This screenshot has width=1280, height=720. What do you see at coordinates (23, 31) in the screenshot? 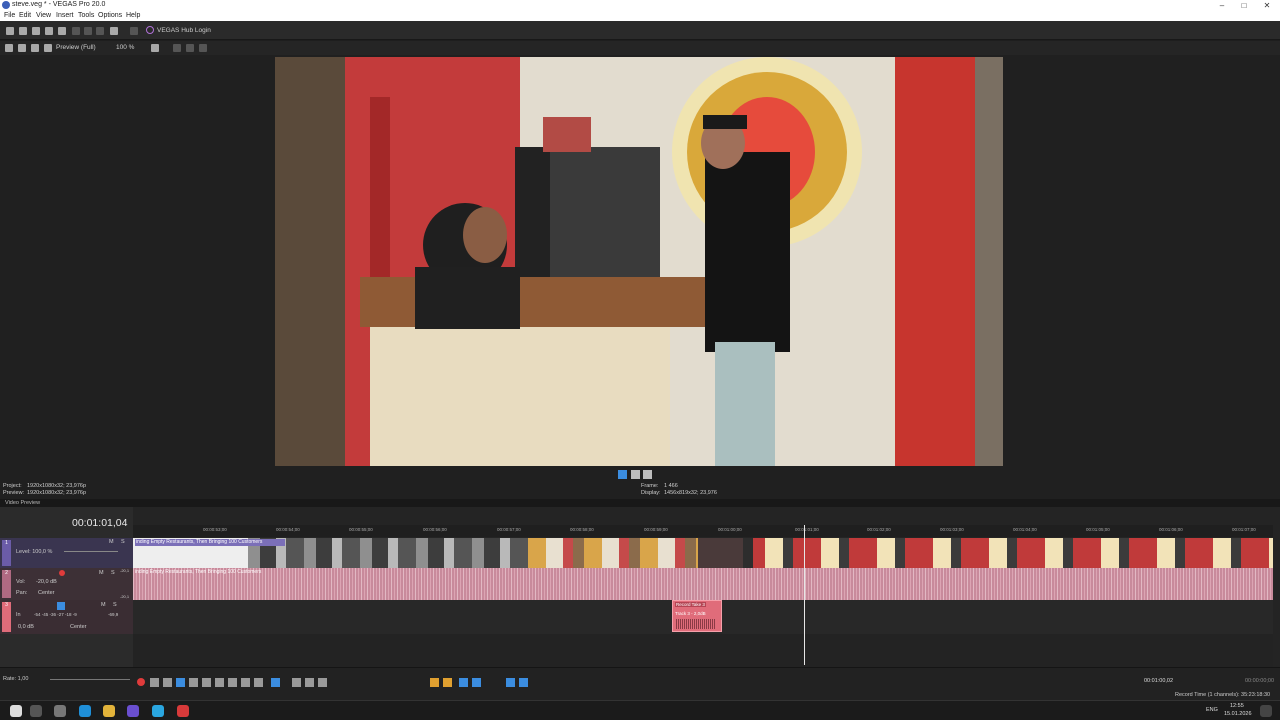
I see `open-project-icon` at bounding box center [23, 31].